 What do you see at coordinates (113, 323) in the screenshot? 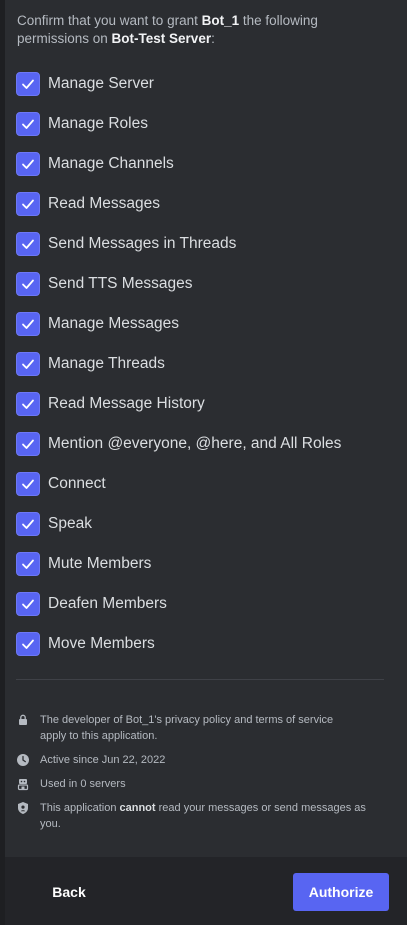
I see `permission-label: Manage Messages` at bounding box center [113, 323].